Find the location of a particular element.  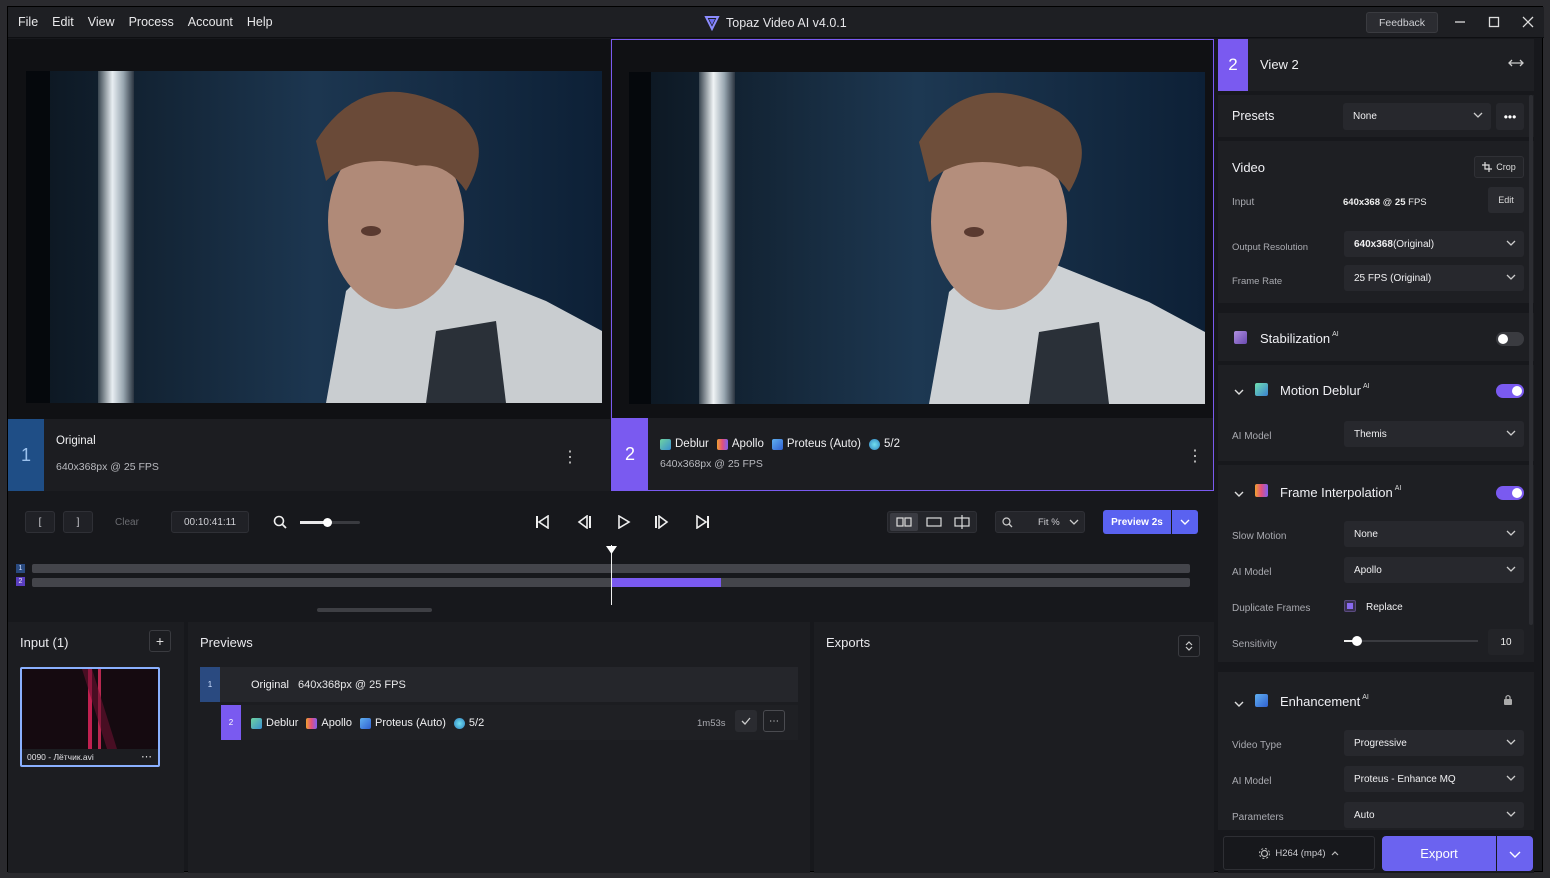

step-forward-icon is located at coordinates (662, 523).